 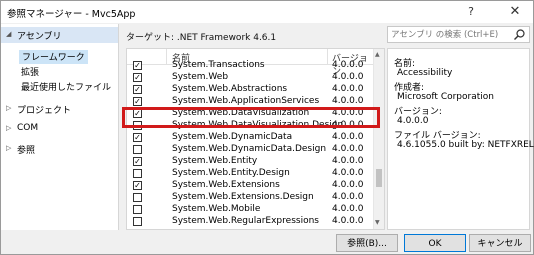 I want to click on highlight-box, so click(x=251, y=117).